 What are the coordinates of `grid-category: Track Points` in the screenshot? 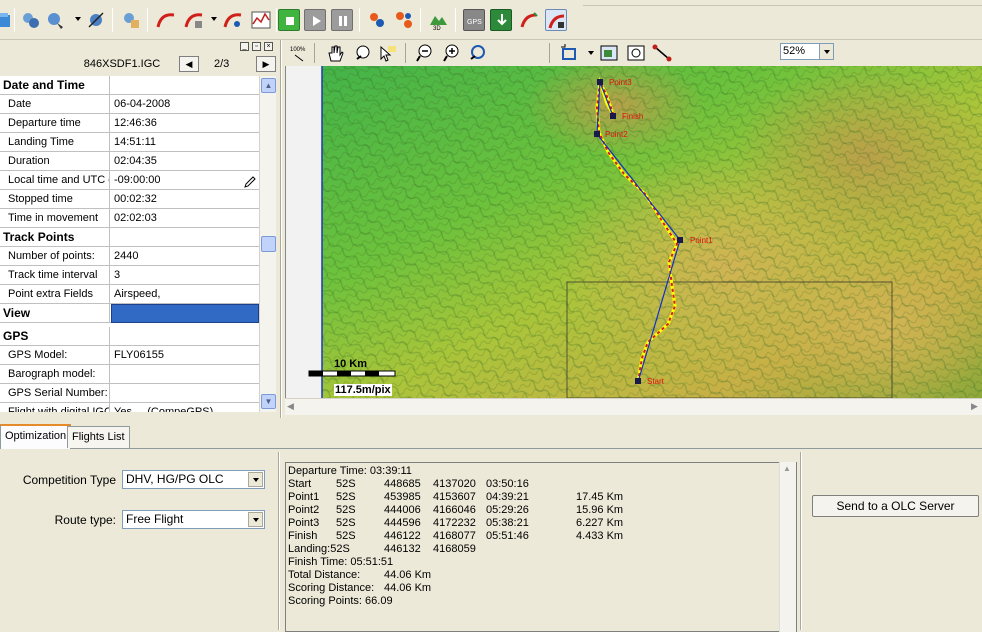 It's located at (129, 237).